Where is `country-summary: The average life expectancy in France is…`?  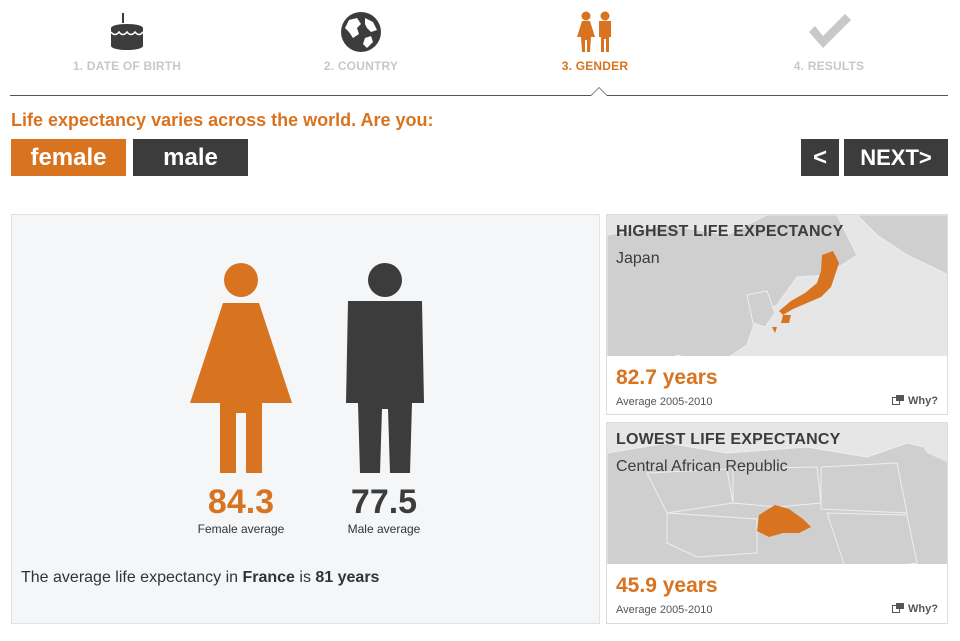
country-summary: The average life expectancy in France is… is located at coordinates (200, 577).